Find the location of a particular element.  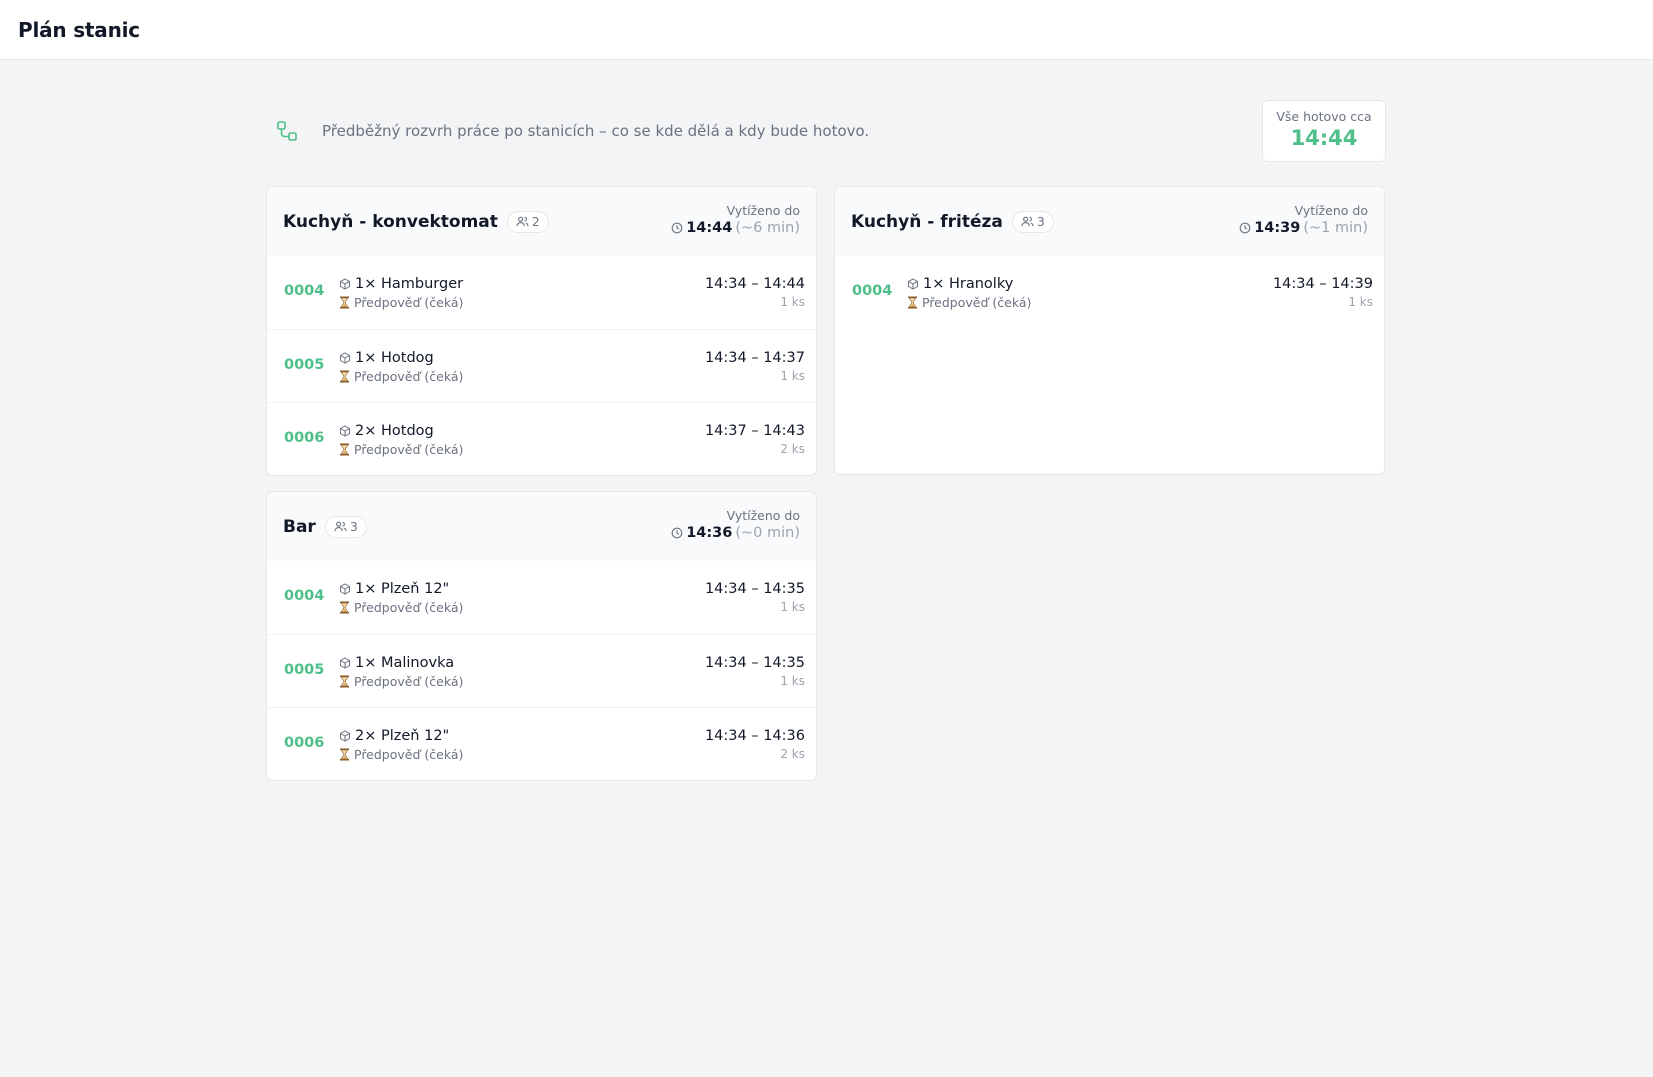

time-range: 14:34 – 14:39 is located at coordinates (1322, 284).